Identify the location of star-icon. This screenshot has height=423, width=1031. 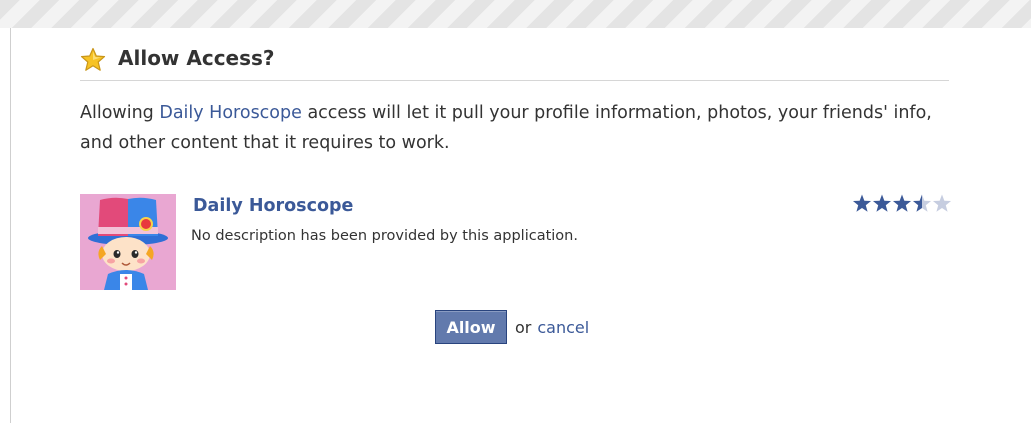
(93, 59).